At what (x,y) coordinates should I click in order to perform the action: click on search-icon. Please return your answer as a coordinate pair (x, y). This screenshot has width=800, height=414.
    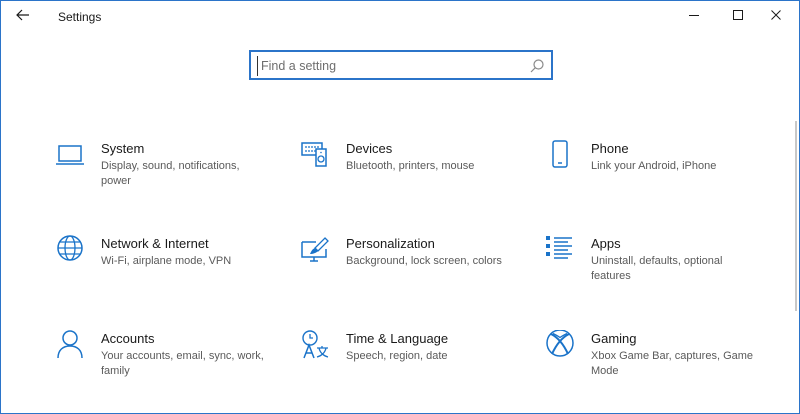
    Looking at the image, I should click on (537, 66).